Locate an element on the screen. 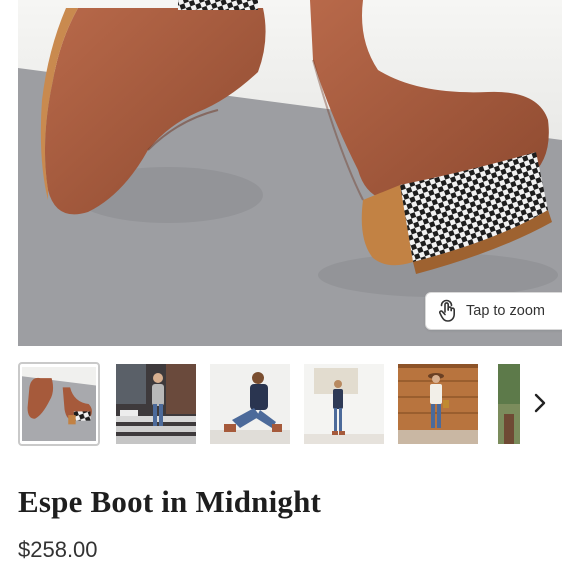 This screenshot has width=580, height=580. zoom-label: Tap to zoom is located at coordinates (505, 311).